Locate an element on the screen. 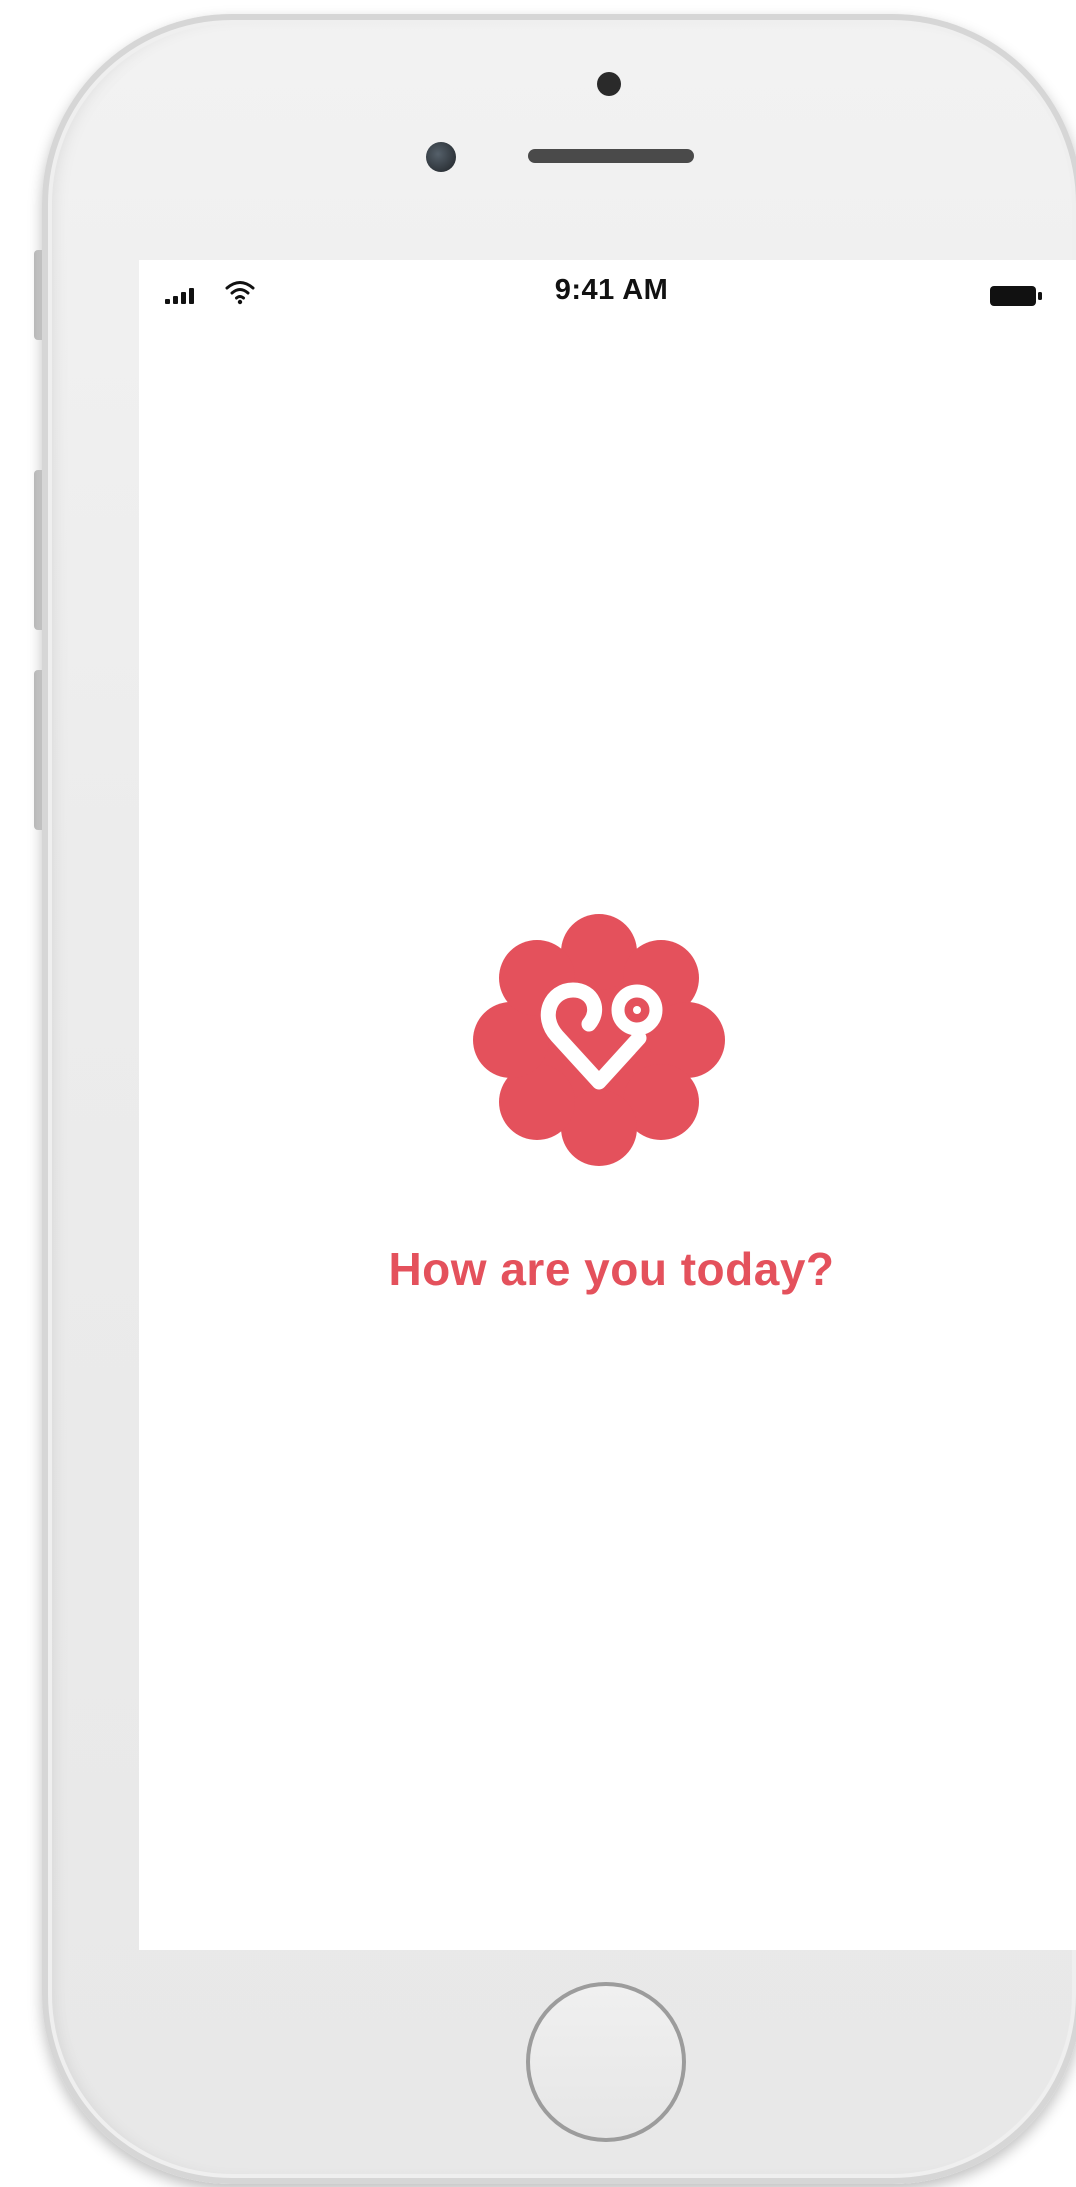 The width and height of the screenshot is (1076, 2187). status-bar: 9:41 AM is located at coordinates (607, 290).